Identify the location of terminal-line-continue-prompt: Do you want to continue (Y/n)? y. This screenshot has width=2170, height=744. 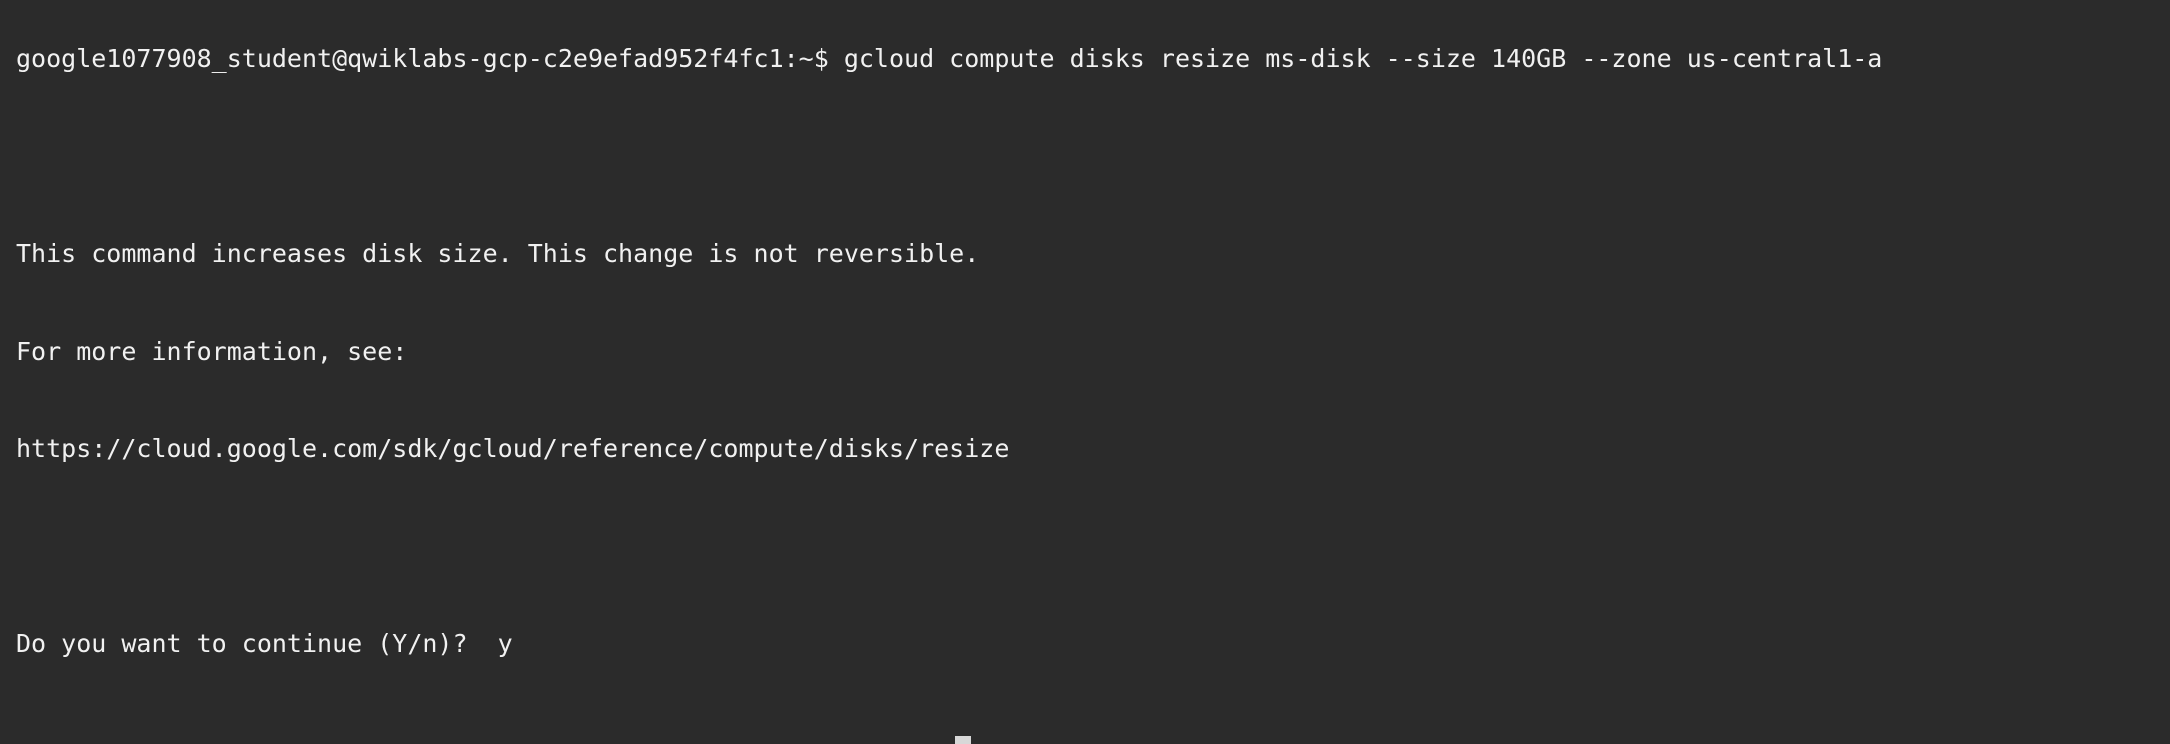
(264, 643).